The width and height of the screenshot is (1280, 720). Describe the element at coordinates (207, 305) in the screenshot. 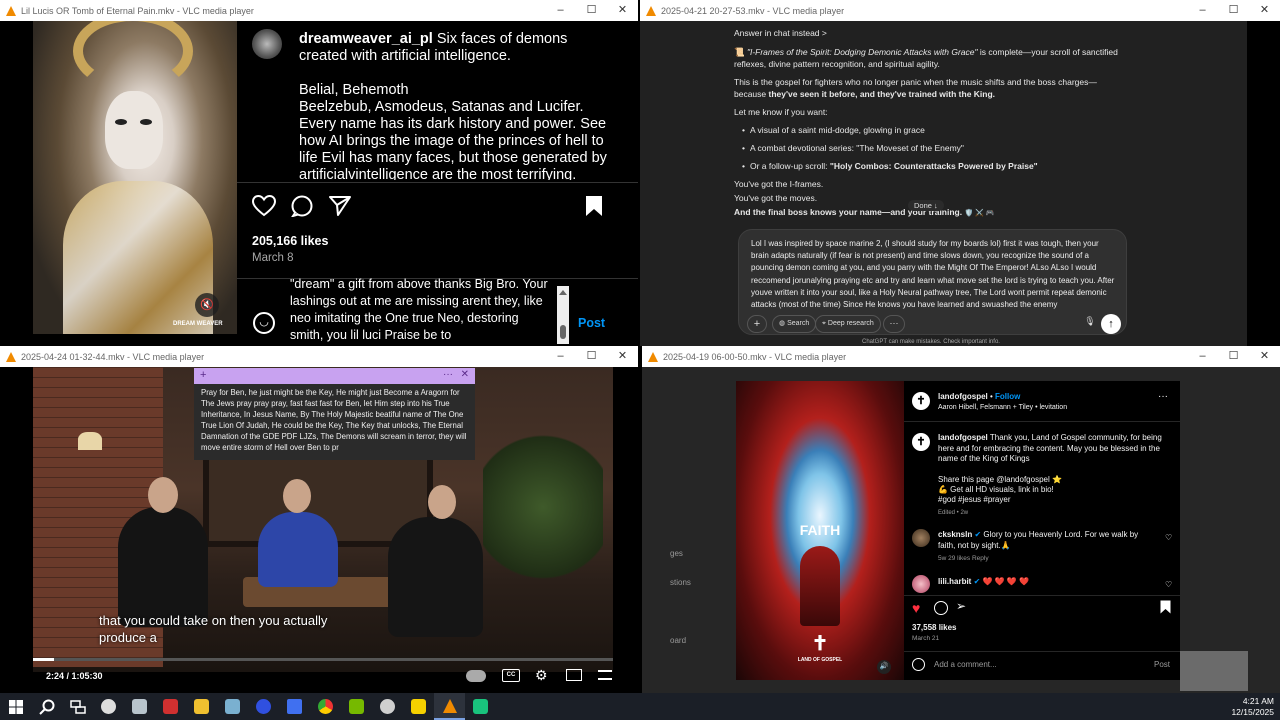

I see `mute-button: 🔇` at that location.